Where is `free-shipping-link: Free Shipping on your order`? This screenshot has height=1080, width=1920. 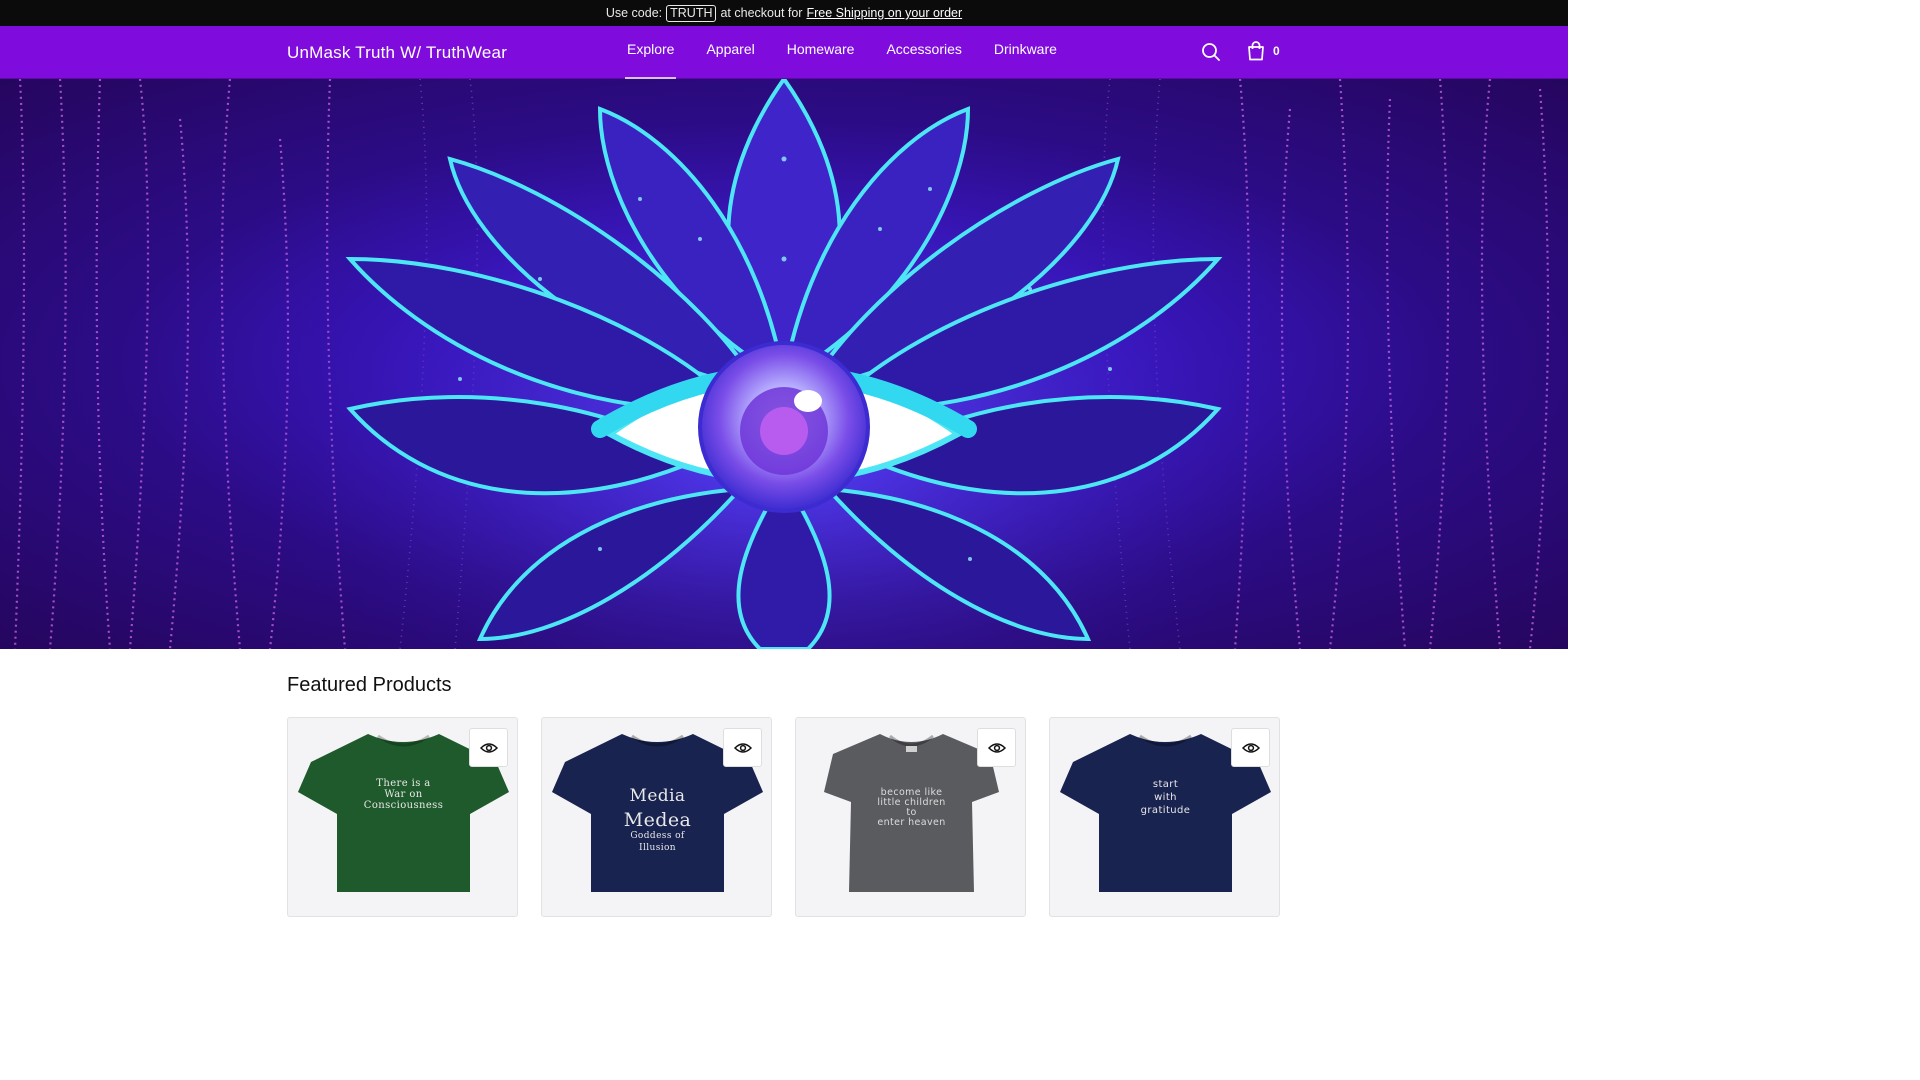
free-shipping-link: Free Shipping on your order is located at coordinates (884, 13).